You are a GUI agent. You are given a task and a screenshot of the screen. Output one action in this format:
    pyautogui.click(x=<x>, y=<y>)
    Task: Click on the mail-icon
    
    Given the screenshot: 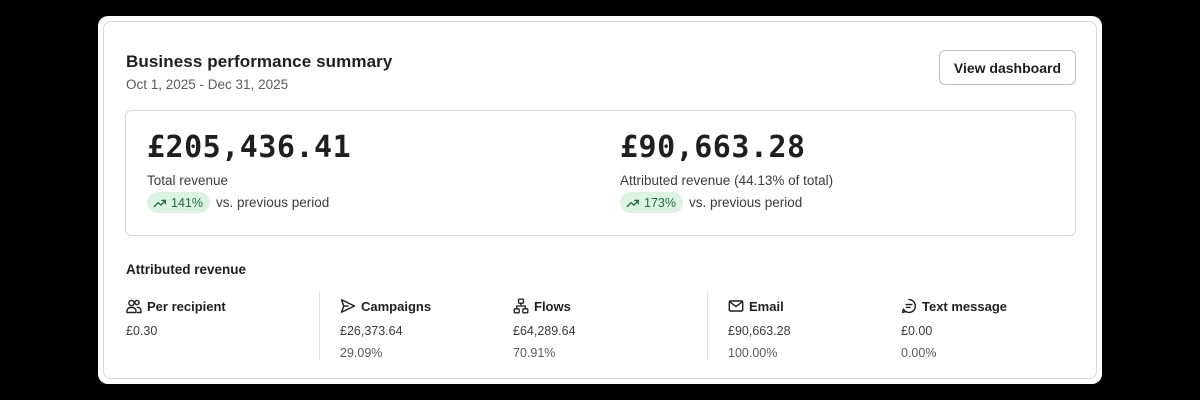 What is the action you would take?
    pyautogui.click(x=736, y=306)
    